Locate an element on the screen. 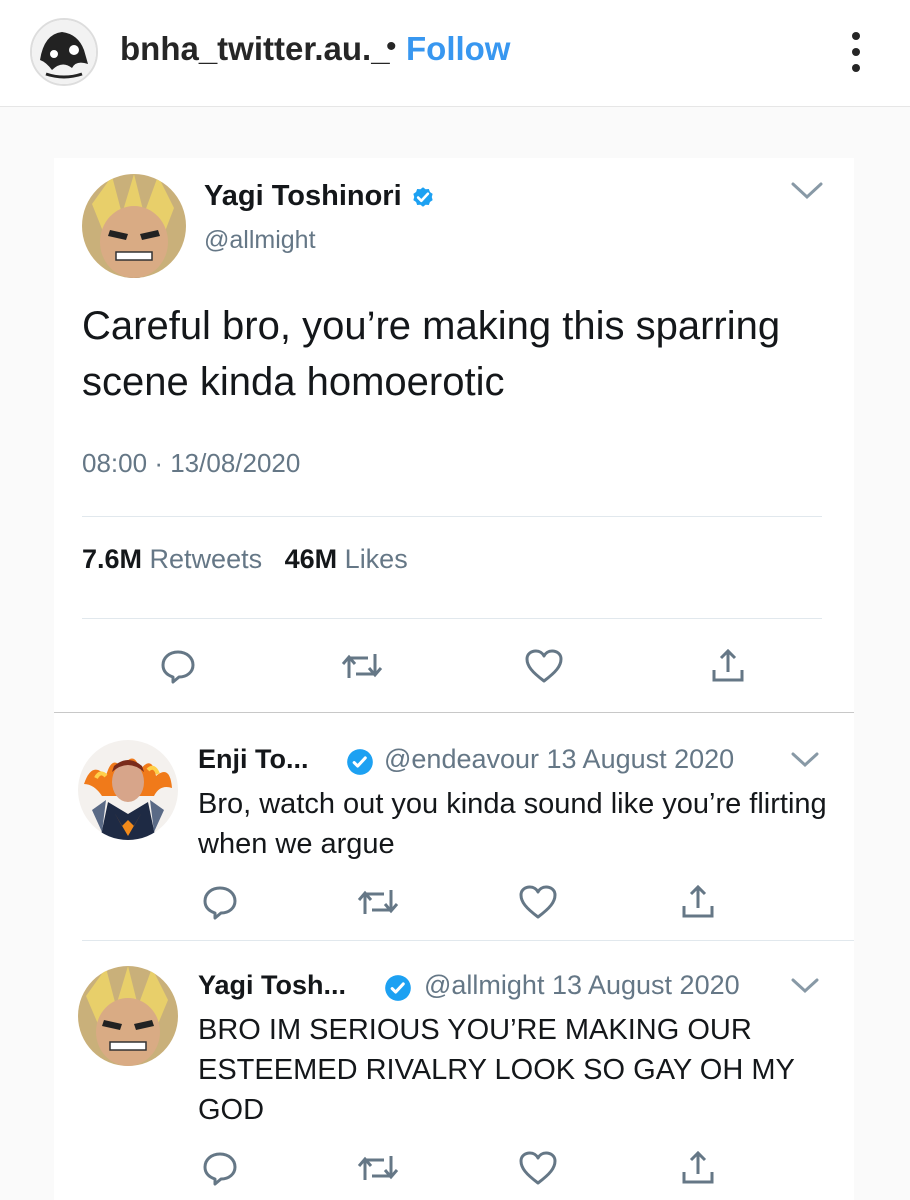 This screenshot has height=1200, width=910. tweet-author-name: Yagi Toshinori is located at coordinates (320, 196).